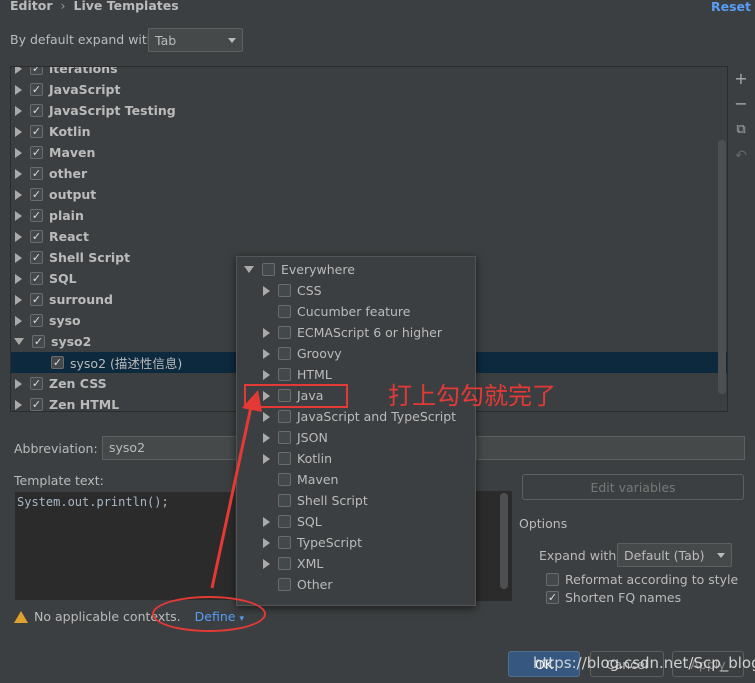 The height and width of the screenshot is (683, 755). Describe the element at coordinates (741, 130) in the screenshot. I see `copy-icon: ⧉` at that location.